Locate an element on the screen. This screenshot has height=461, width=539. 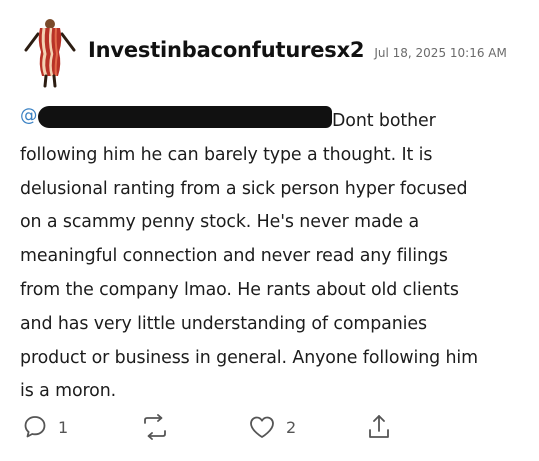
mention-link: @ is located at coordinates (176, 117).